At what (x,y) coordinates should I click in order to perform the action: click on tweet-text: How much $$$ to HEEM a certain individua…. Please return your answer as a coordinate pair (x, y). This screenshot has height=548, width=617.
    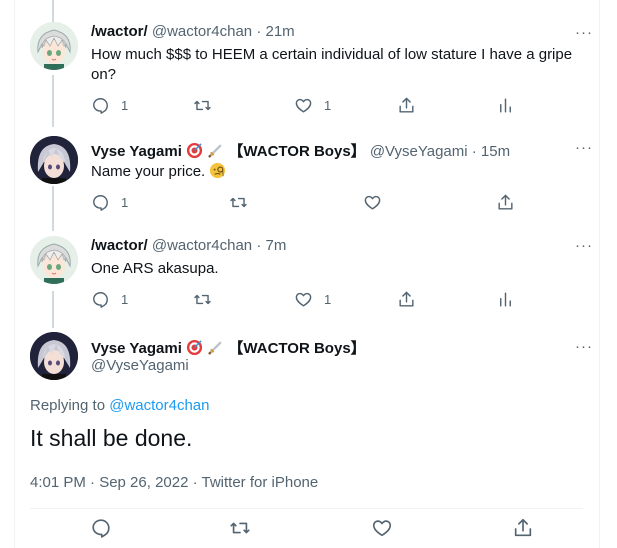
    Looking at the image, I should click on (332, 64).